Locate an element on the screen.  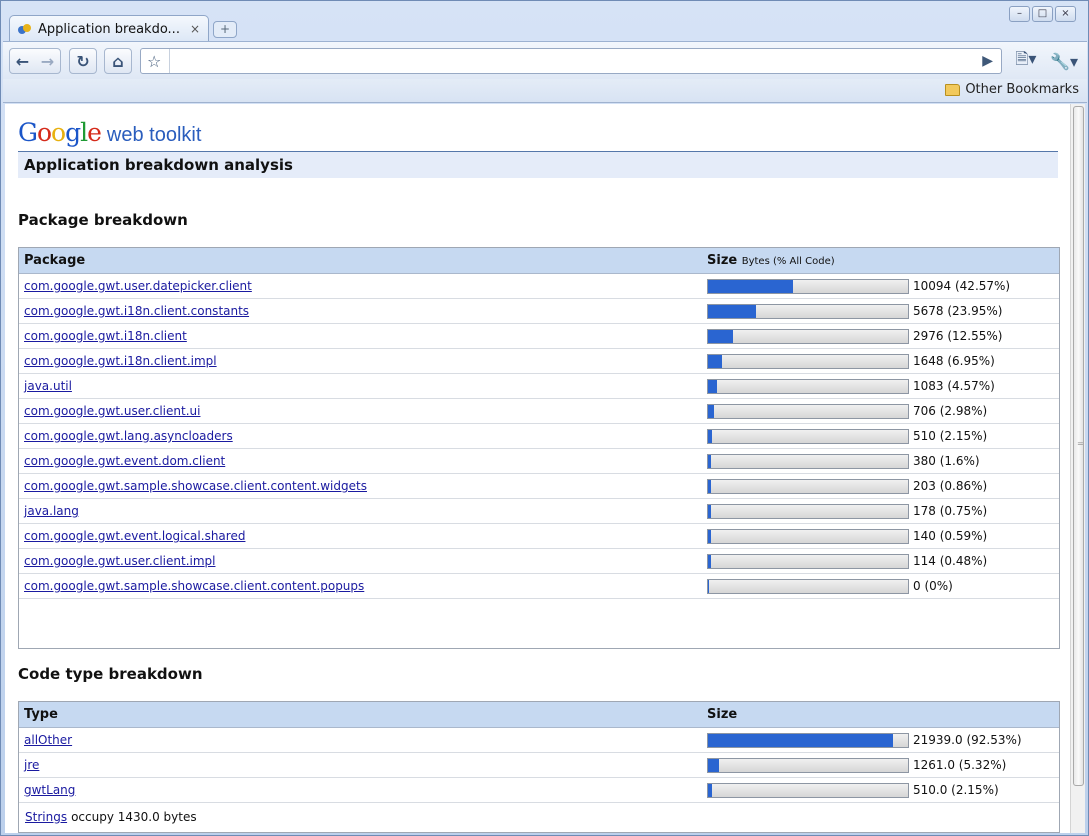
type-name-cell: jre is located at coordinates (363, 765).